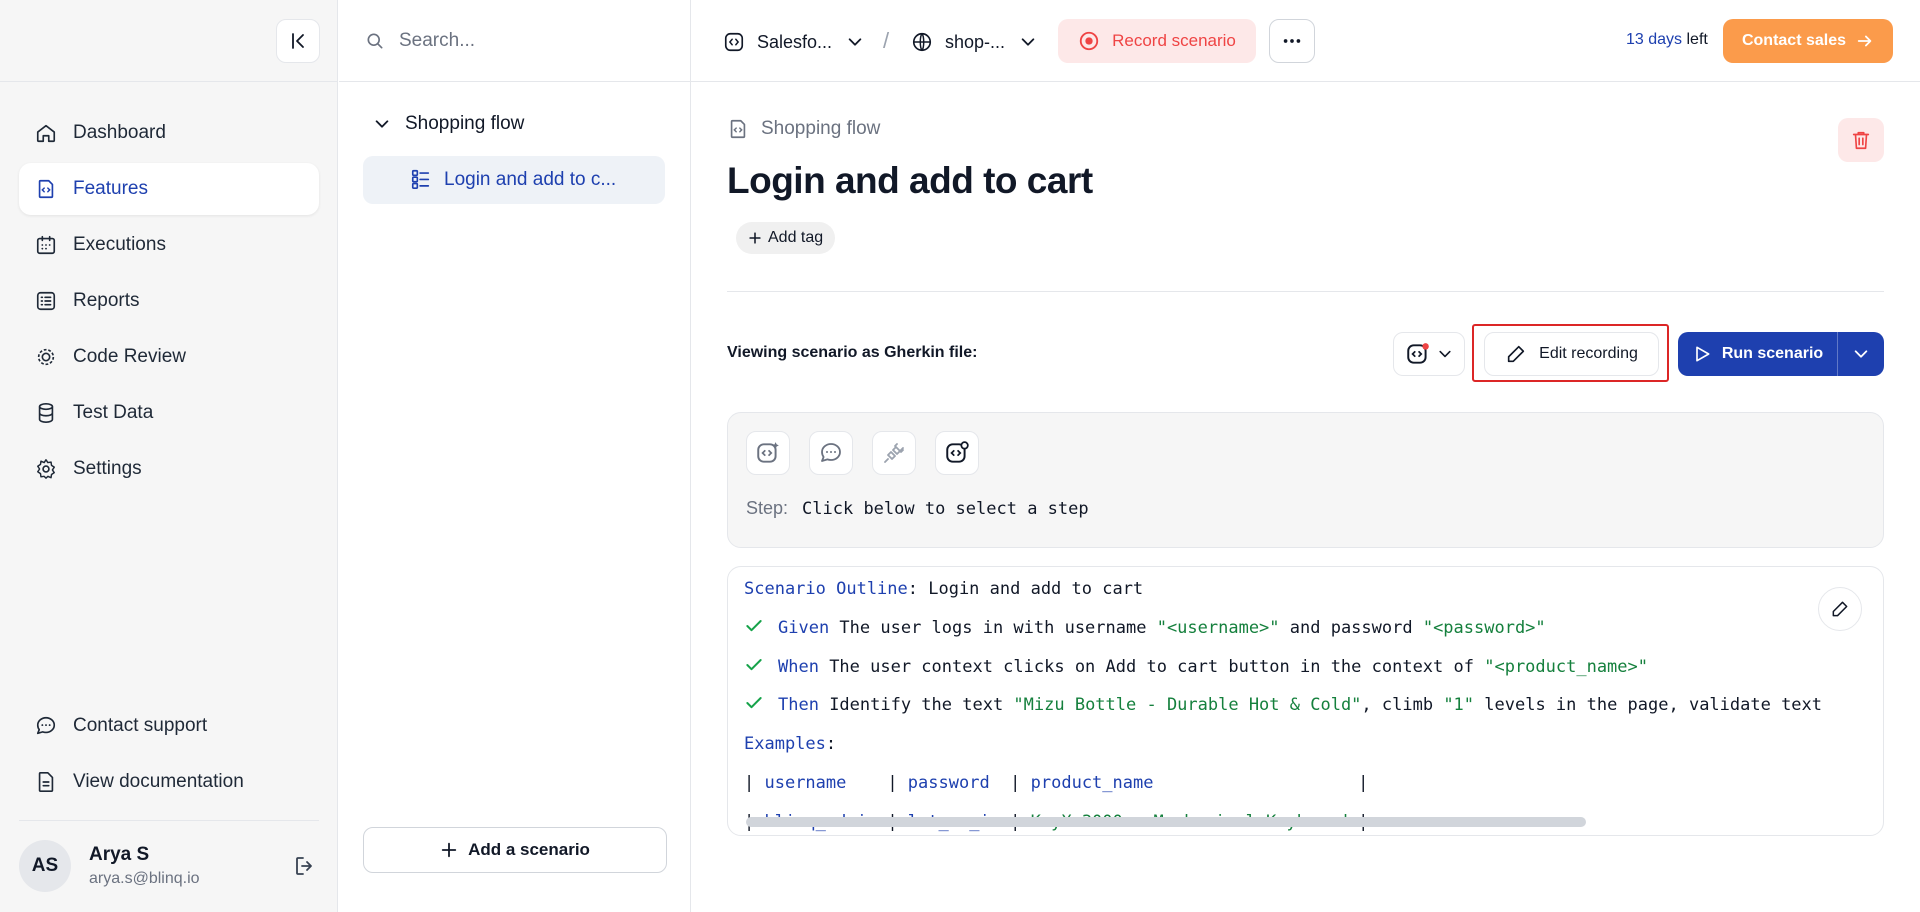 Image resolution: width=1920 pixels, height=912 pixels. I want to click on keyword: Given, so click(804, 628).